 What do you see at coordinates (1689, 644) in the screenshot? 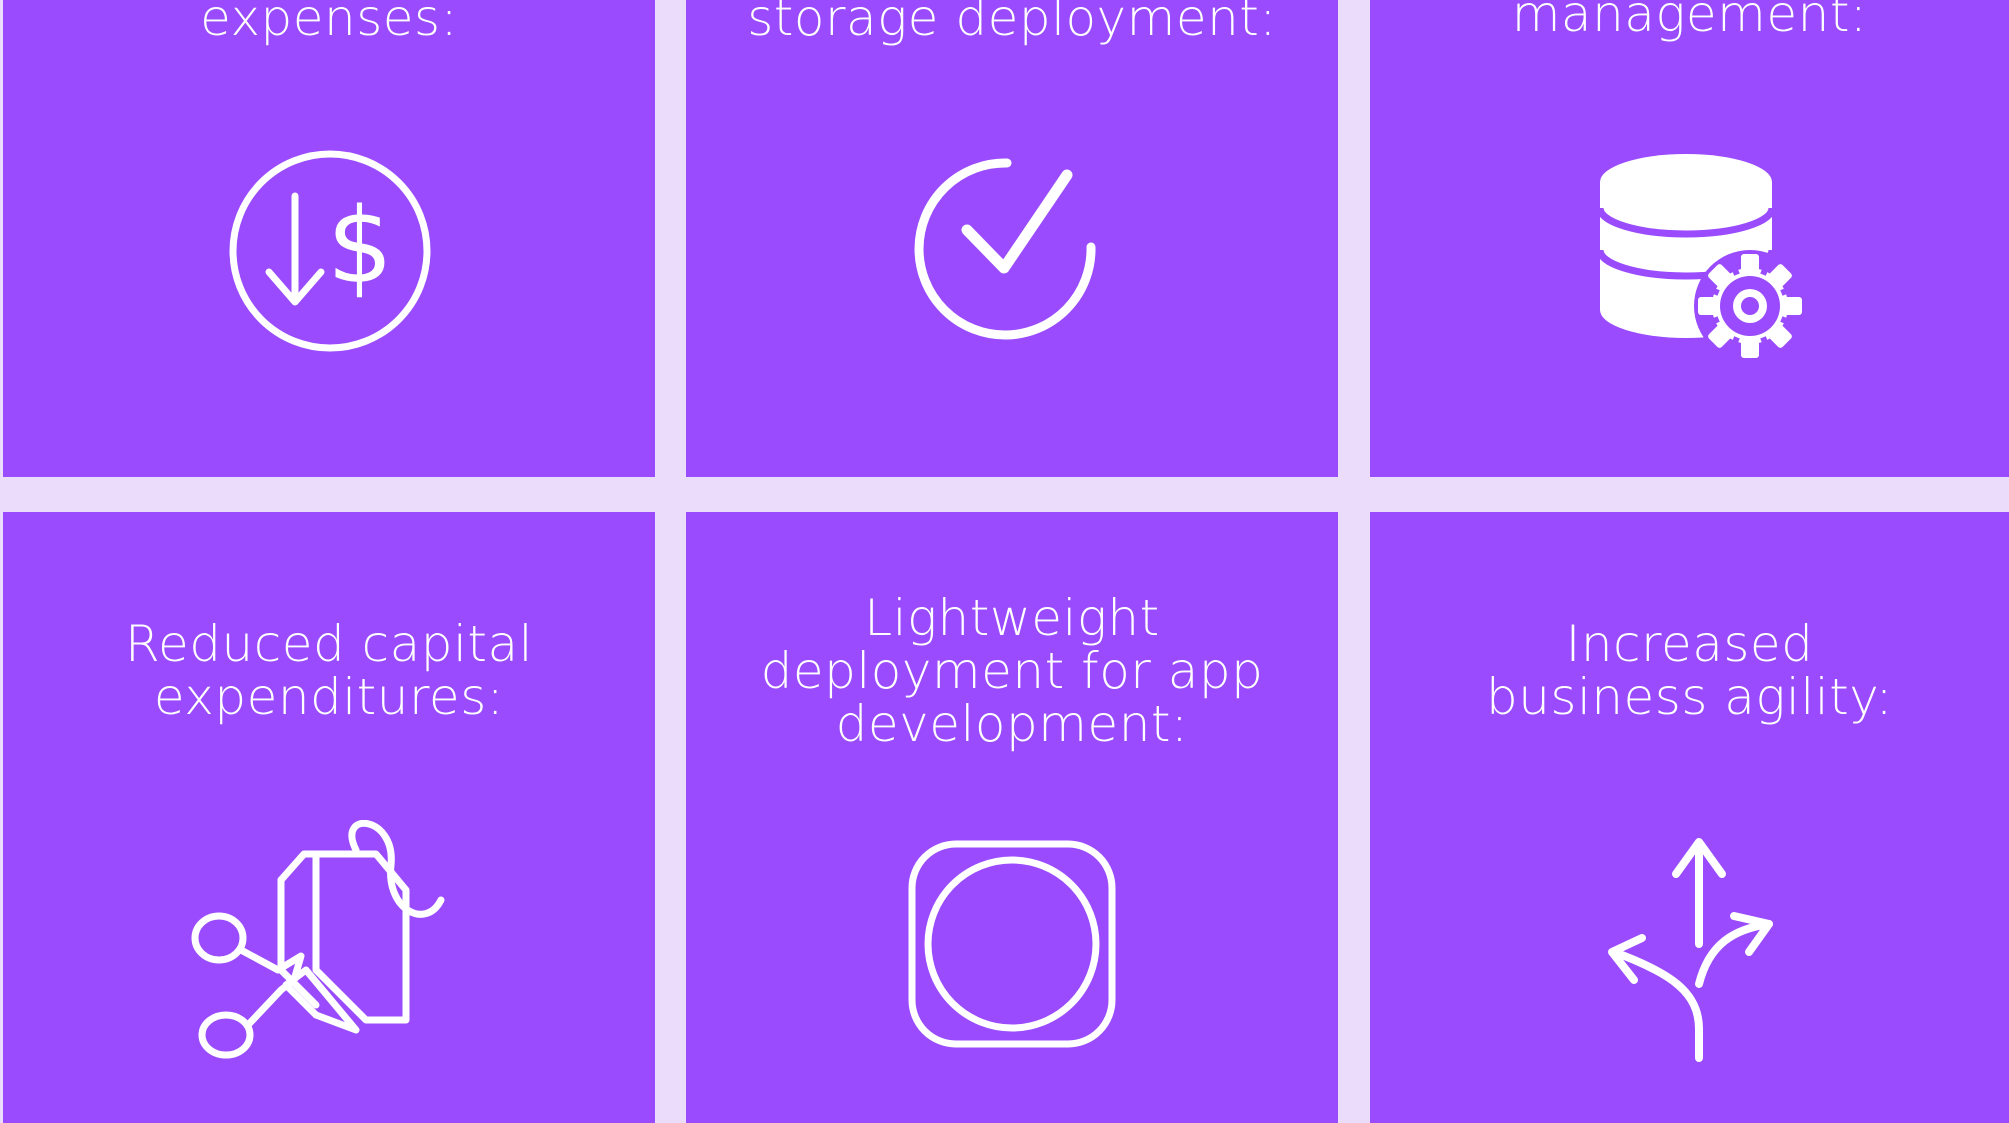
I see `tile-title-line: Increased` at bounding box center [1689, 644].